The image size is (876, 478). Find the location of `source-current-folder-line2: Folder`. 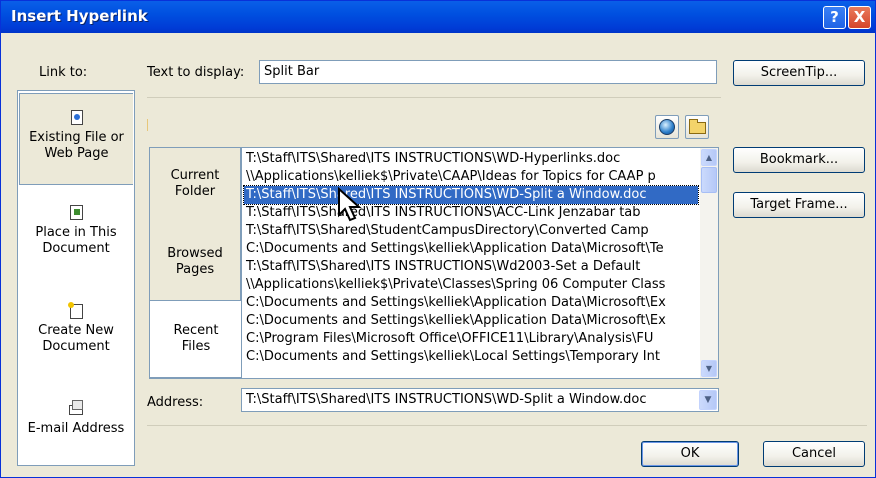

source-current-folder-line2: Folder is located at coordinates (195, 191).